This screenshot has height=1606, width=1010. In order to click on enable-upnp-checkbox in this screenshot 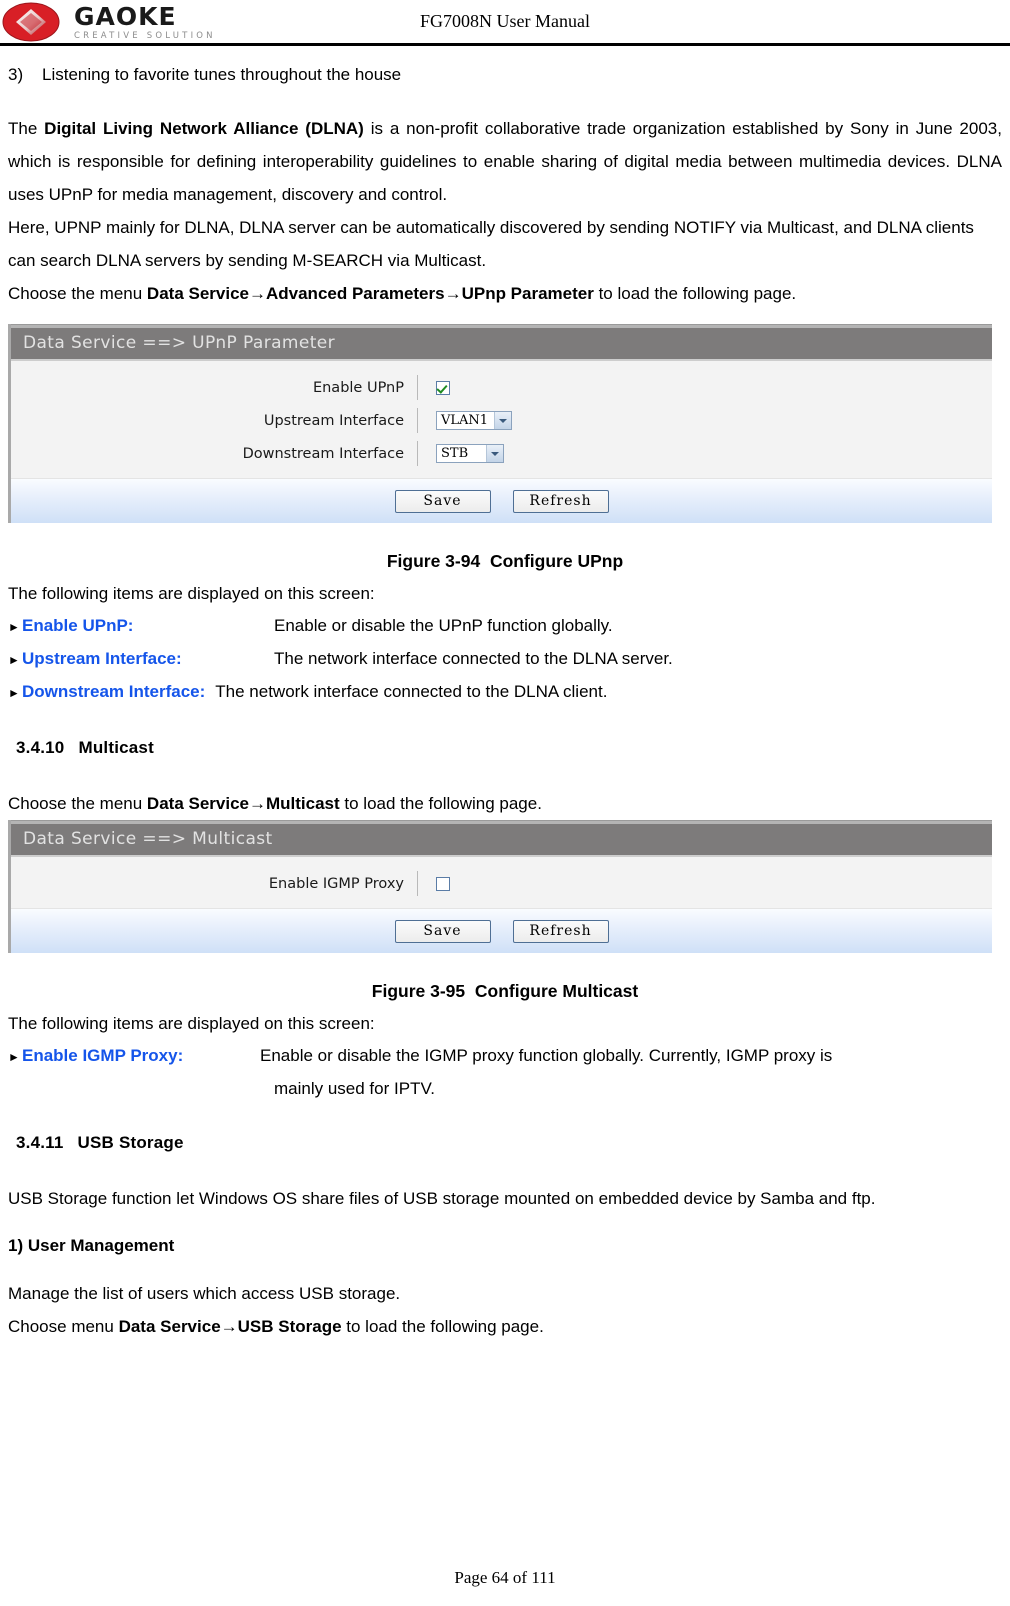, I will do `click(443, 387)`.